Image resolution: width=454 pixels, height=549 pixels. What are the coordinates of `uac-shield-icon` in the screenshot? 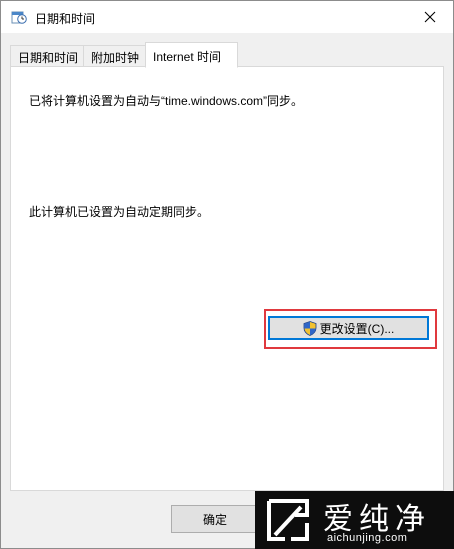 It's located at (310, 328).